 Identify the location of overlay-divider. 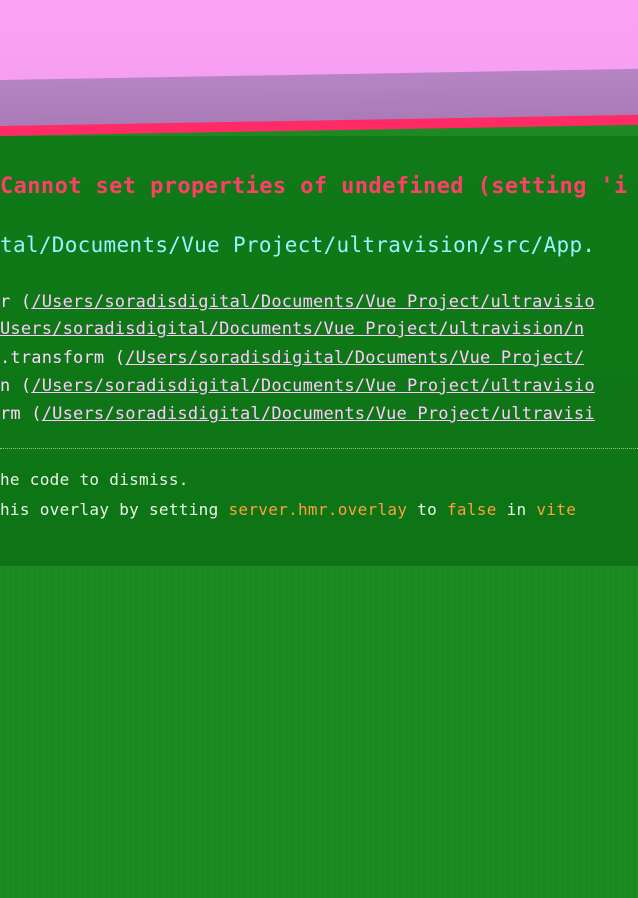
(319, 448).